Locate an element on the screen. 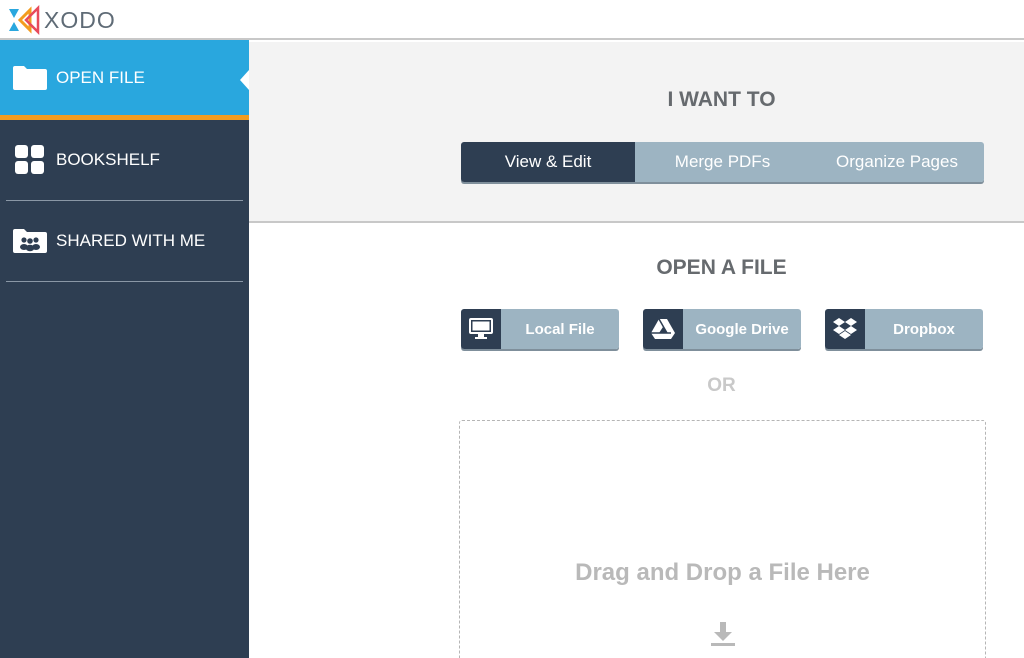 The width and height of the screenshot is (1024, 658). dropbox-label: Dropbox is located at coordinates (924, 329).